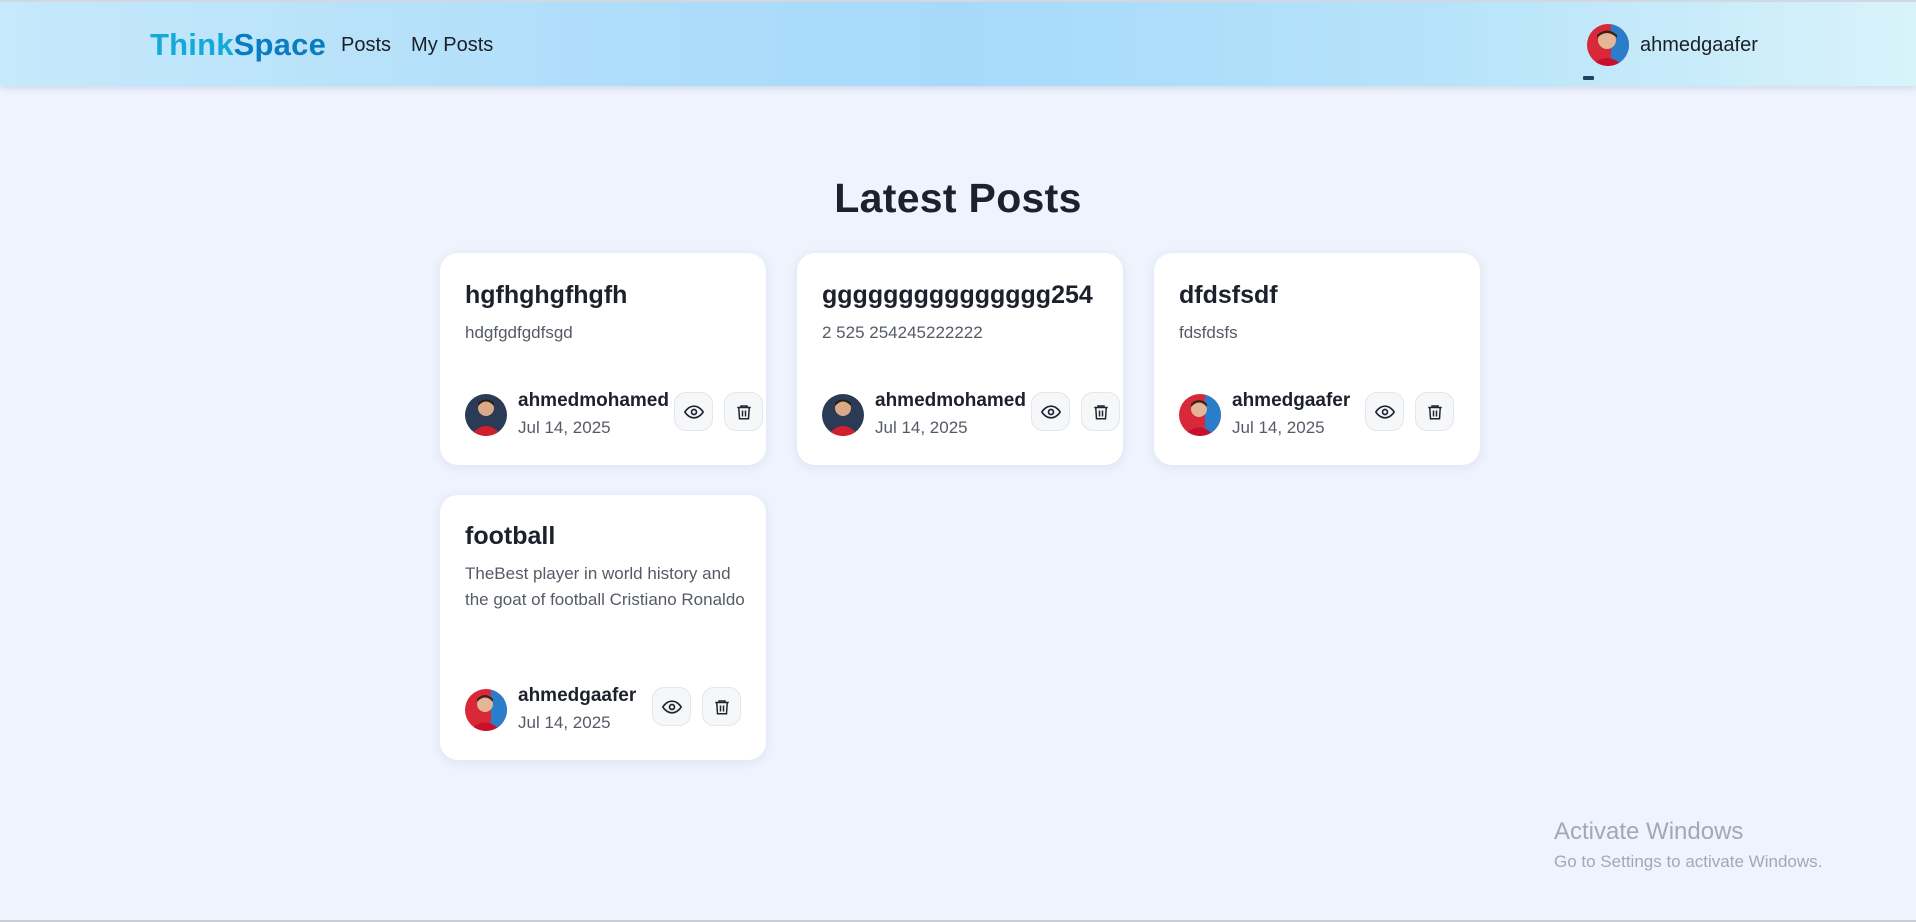 This screenshot has width=1916, height=922. I want to click on post-body: fdsfdsfs, so click(1208, 332).